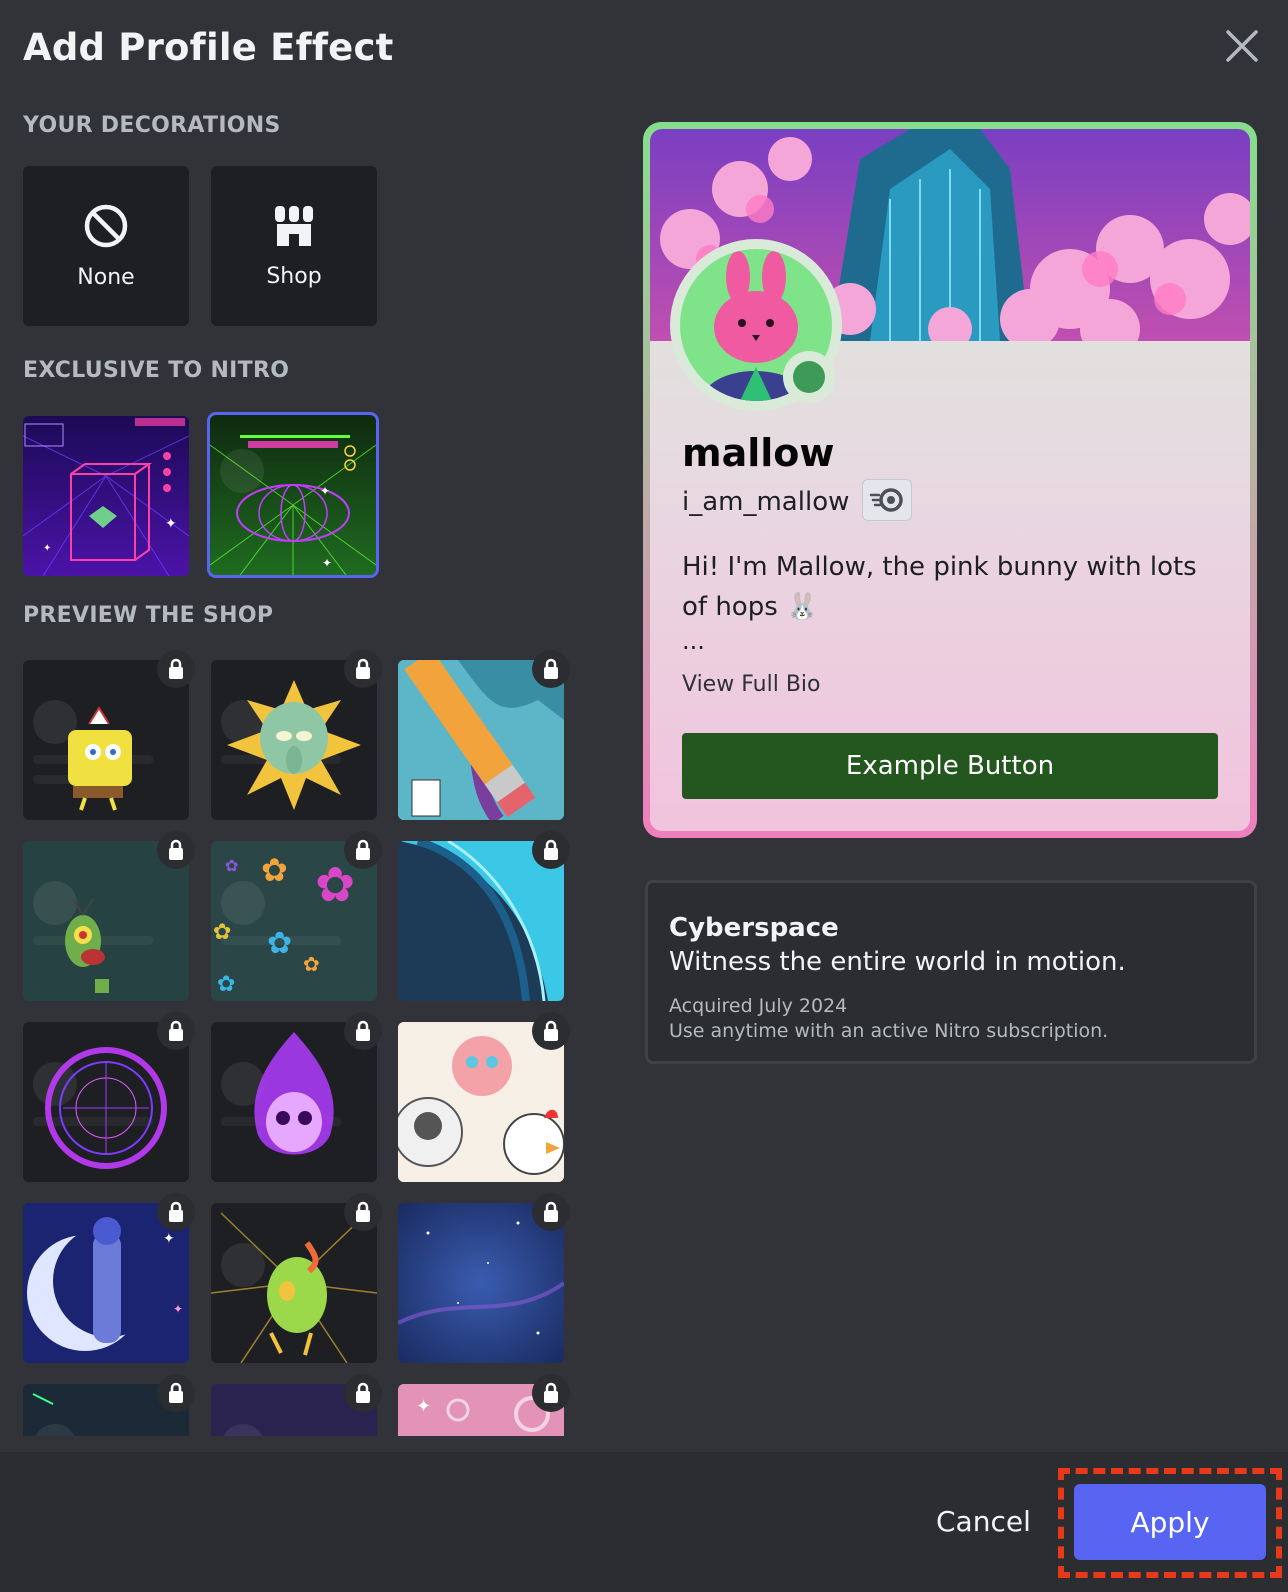 This screenshot has height=1592, width=1288. I want to click on preview-shop-heading: PREVIEW THE SHOP, so click(148, 615).